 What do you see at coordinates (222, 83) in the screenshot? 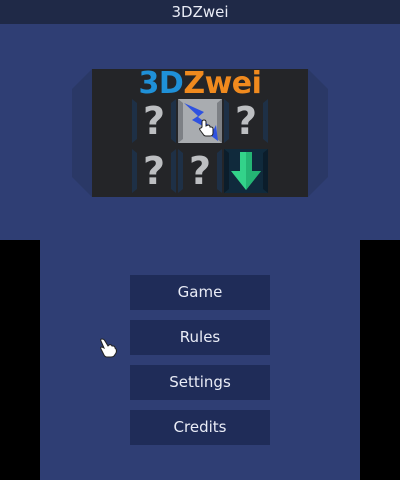
I see `logo-part-zwei: Zwei` at bounding box center [222, 83].